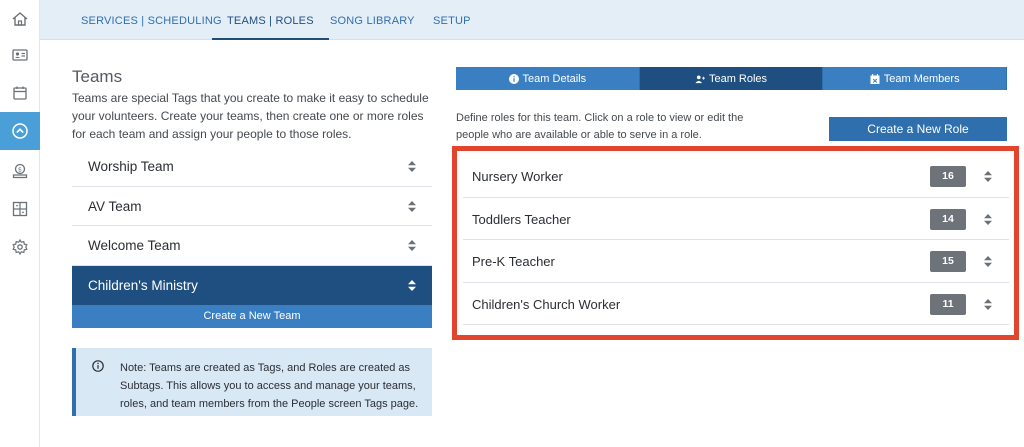 This screenshot has width=1024, height=447. I want to click on role-name: Pre-K Teacher, so click(513, 261).